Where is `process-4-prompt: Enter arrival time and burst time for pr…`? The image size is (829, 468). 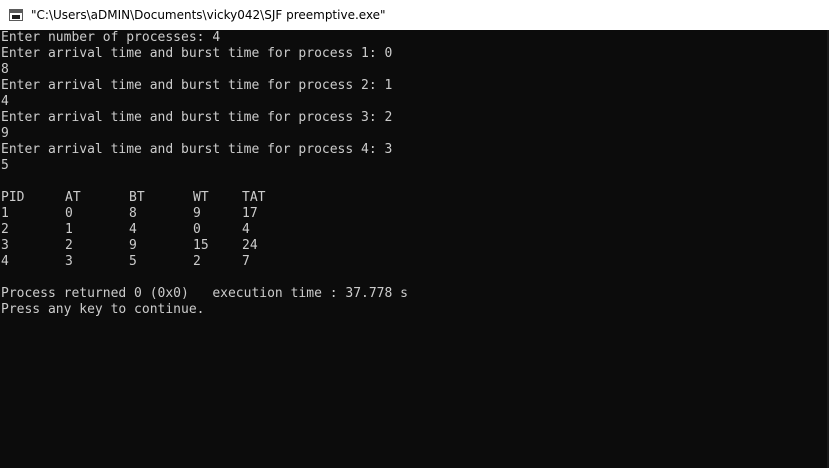
process-4-prompt: Enter arrival time and burst time for pr… is located at coordinates (197, 149).